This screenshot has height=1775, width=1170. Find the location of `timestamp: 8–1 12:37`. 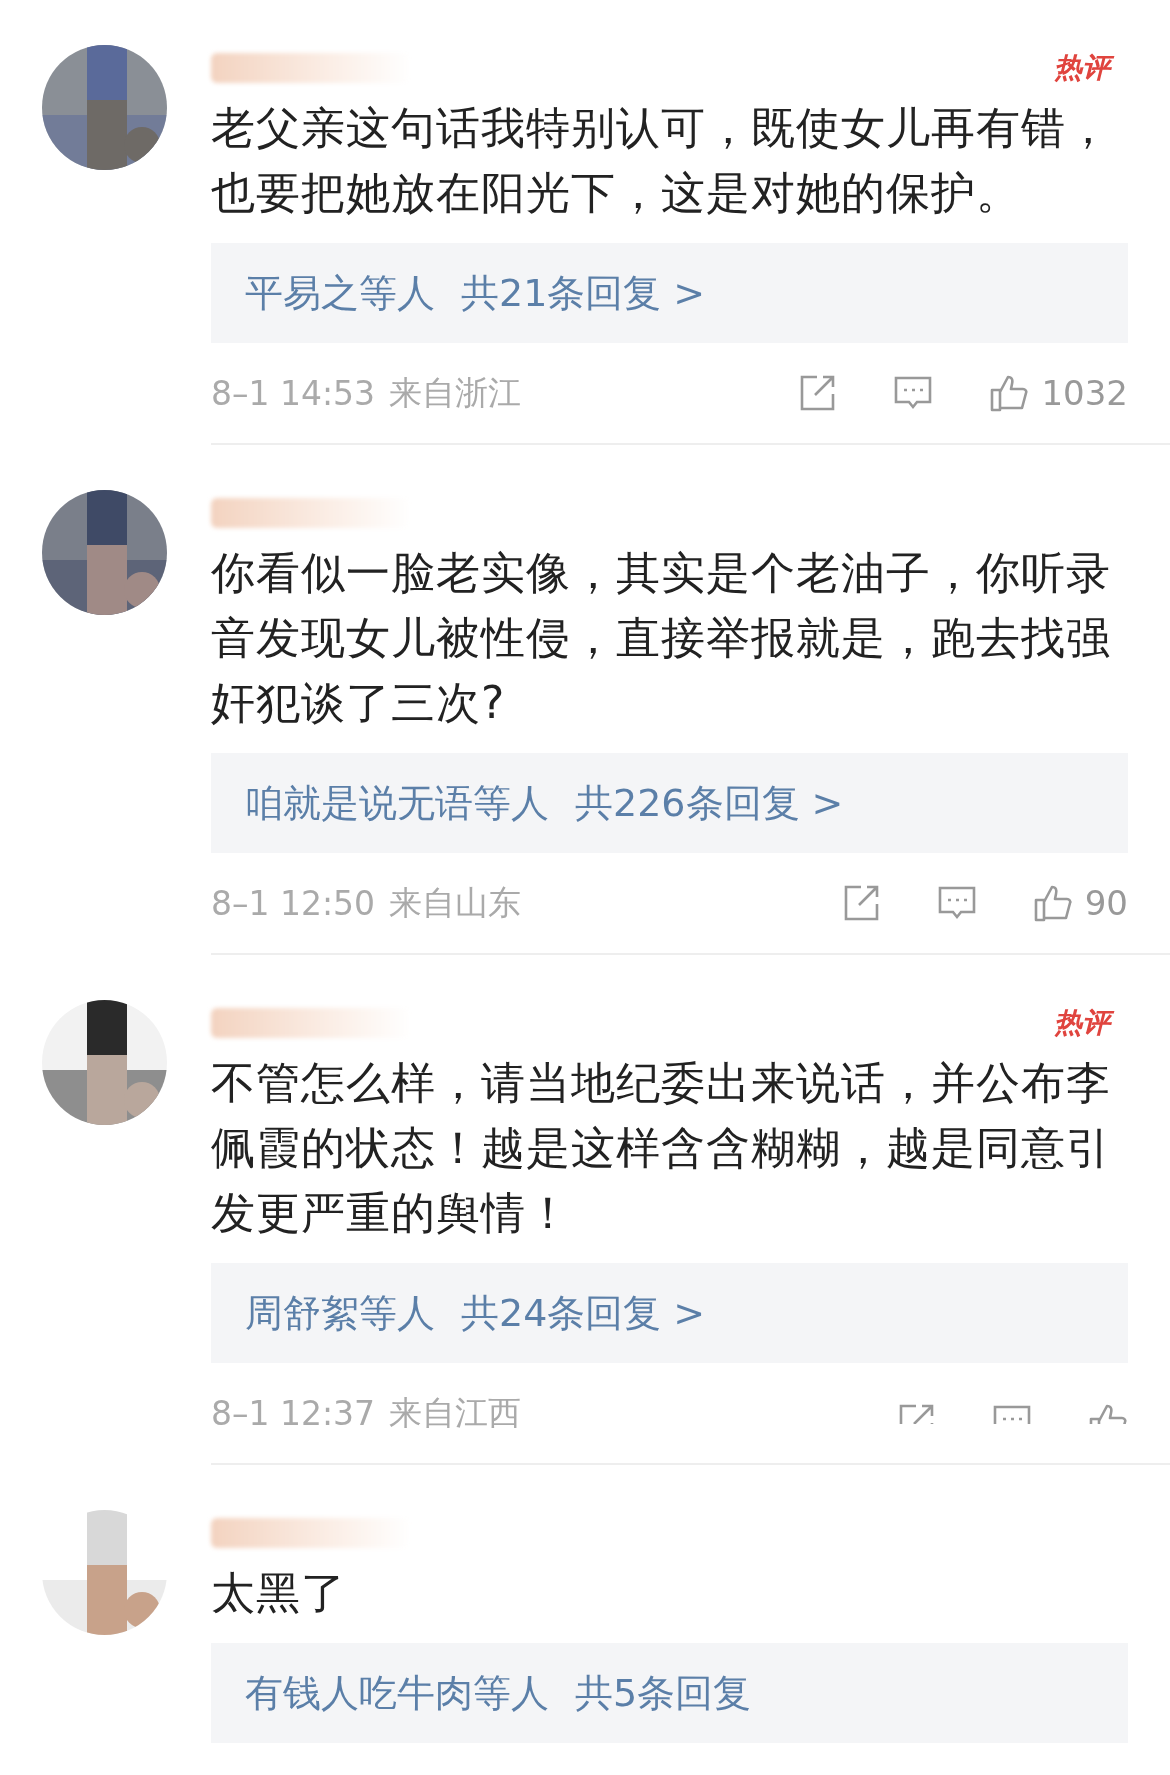

timestamp: 8–1 12:37 is located at coordinates (293, 1413).